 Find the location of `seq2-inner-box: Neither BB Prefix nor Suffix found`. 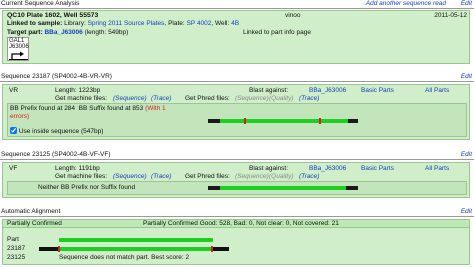

seq2-inner-box: Neither BB Prefix nor Suffix found is located at coordinates (237, 188).